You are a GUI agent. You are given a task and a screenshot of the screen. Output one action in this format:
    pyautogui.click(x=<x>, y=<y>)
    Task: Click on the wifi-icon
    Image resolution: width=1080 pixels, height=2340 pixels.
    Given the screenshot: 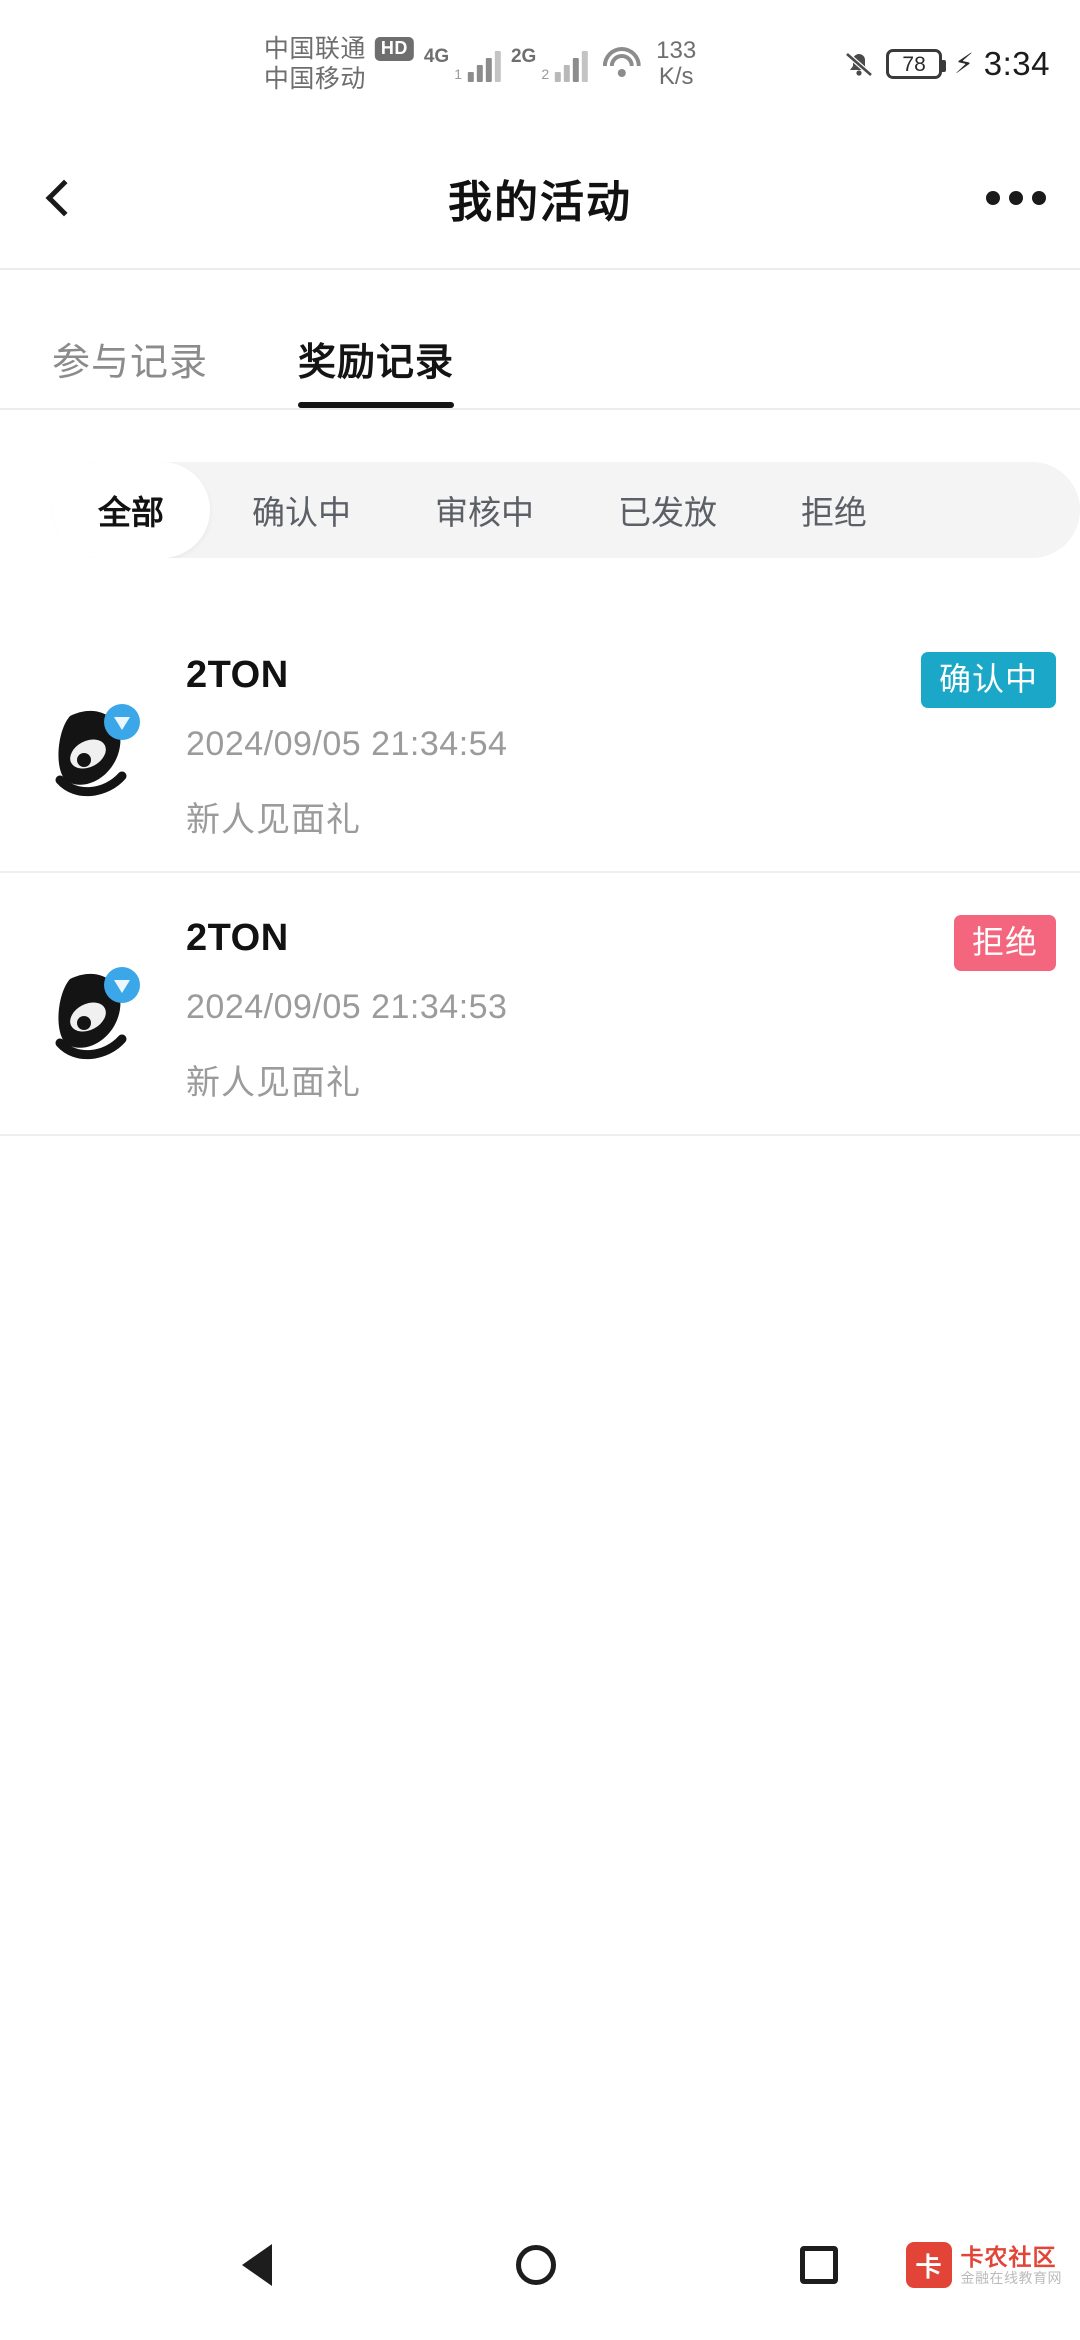 What is the action you would take?
    pyautogui.click(x=622, y=63)
    